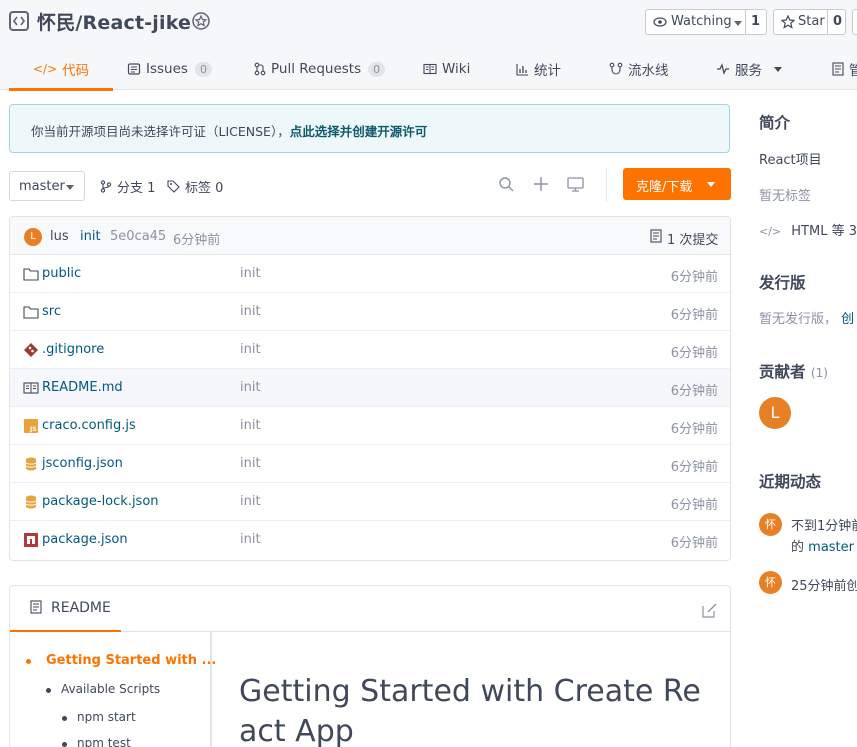 The image size is (857, 747). Describe the element at coordinates (169, 69) in the screenshot. I see `tab-issues: Issues 0` at that location.